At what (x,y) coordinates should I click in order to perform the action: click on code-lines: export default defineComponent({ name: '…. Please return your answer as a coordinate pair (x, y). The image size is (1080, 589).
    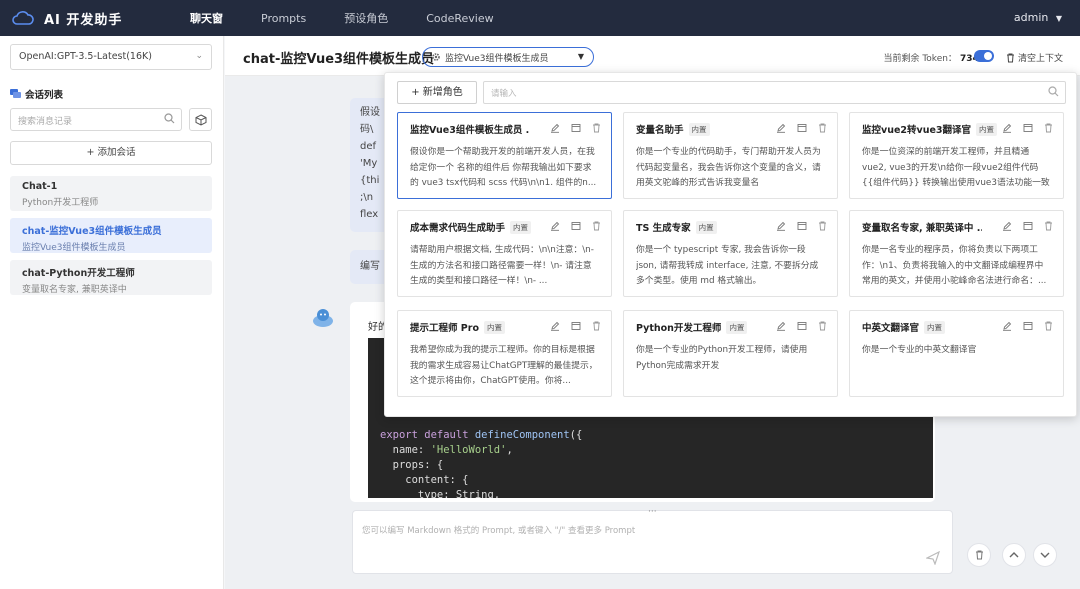
    Looking at the image, I should click on (650, 463).